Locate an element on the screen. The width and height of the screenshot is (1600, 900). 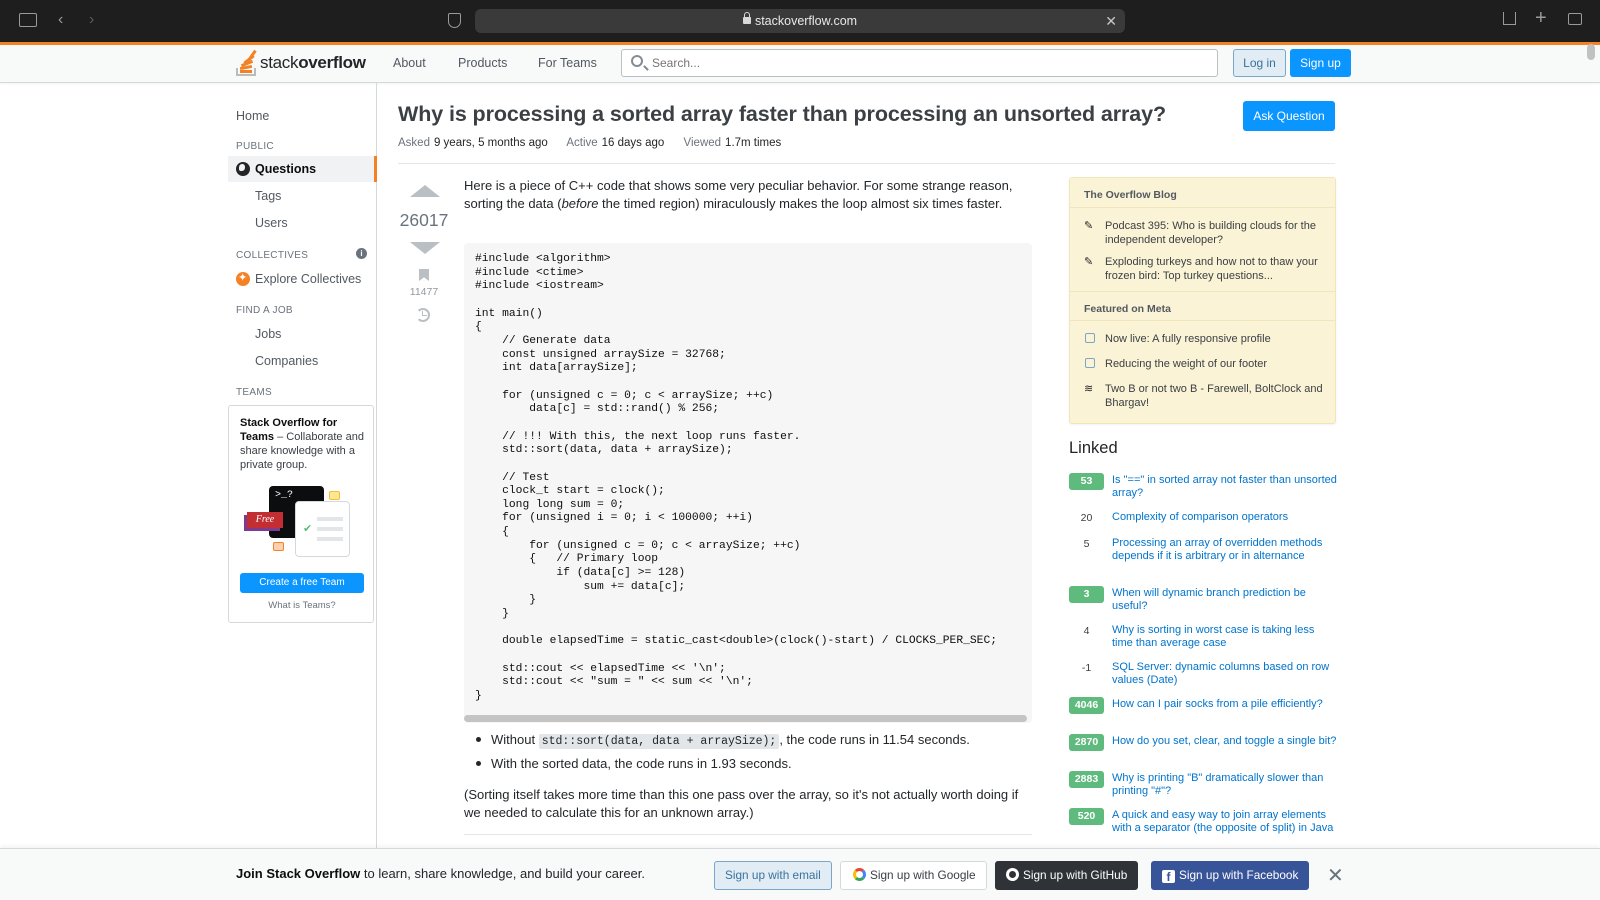
tabs-overview-icon is located at coordinates (1575, 19).